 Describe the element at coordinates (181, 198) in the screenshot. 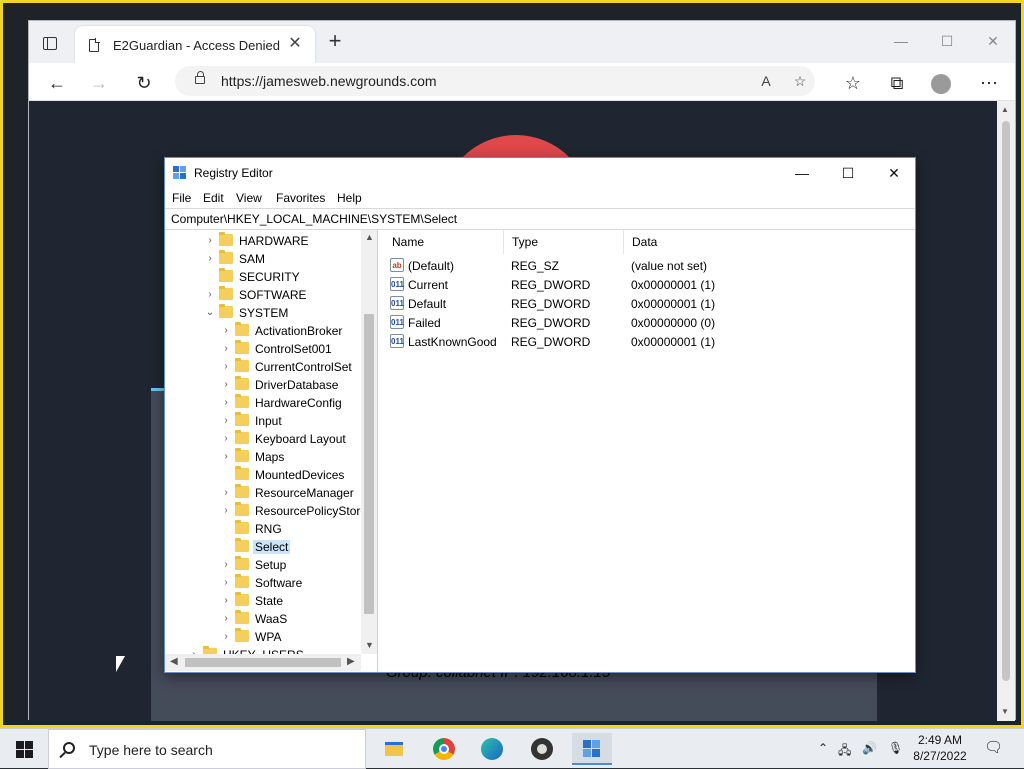

I see `menu-file: File` at that location.